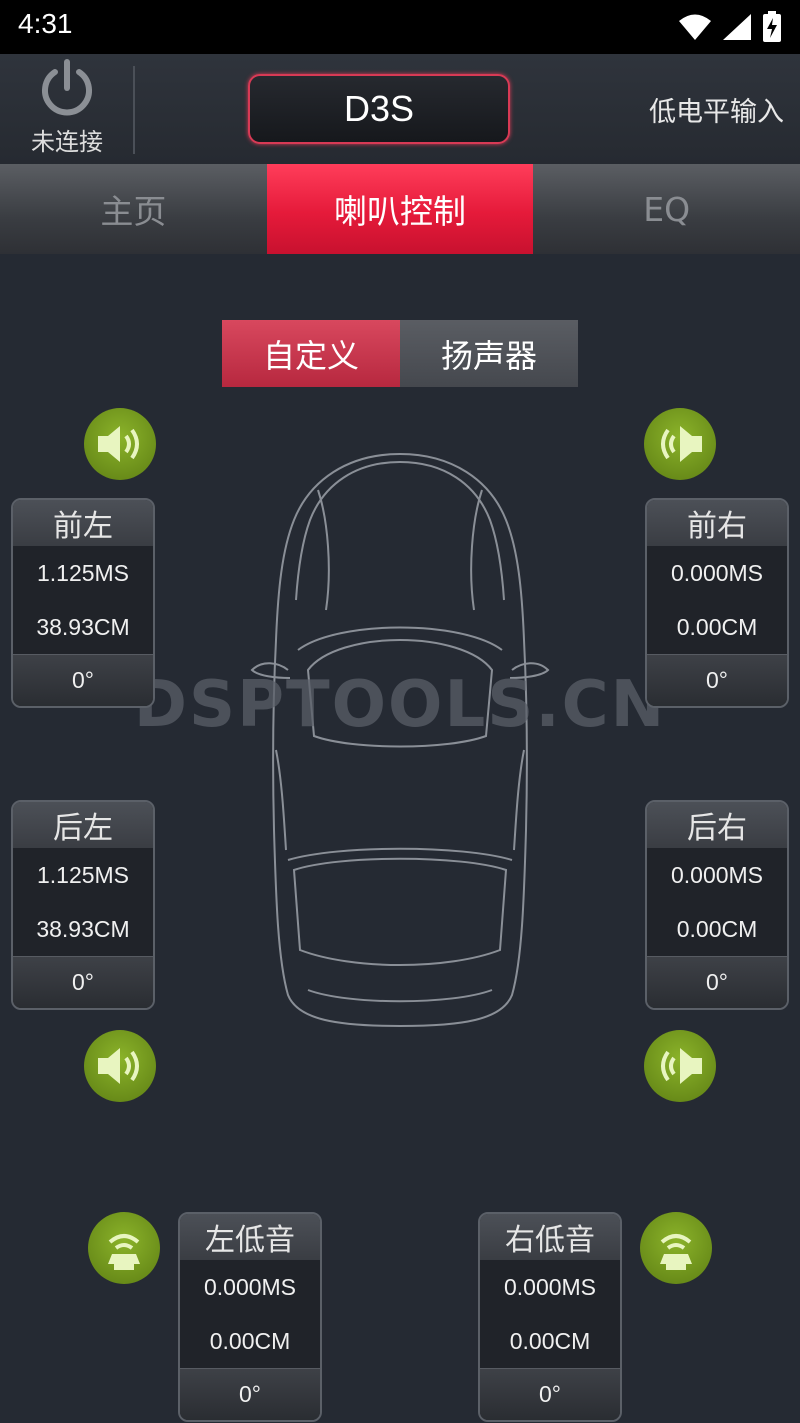 The width and height of the screenshot is (800, 1423). I want to click on front-right-speaker-icon, so click(680, 444).